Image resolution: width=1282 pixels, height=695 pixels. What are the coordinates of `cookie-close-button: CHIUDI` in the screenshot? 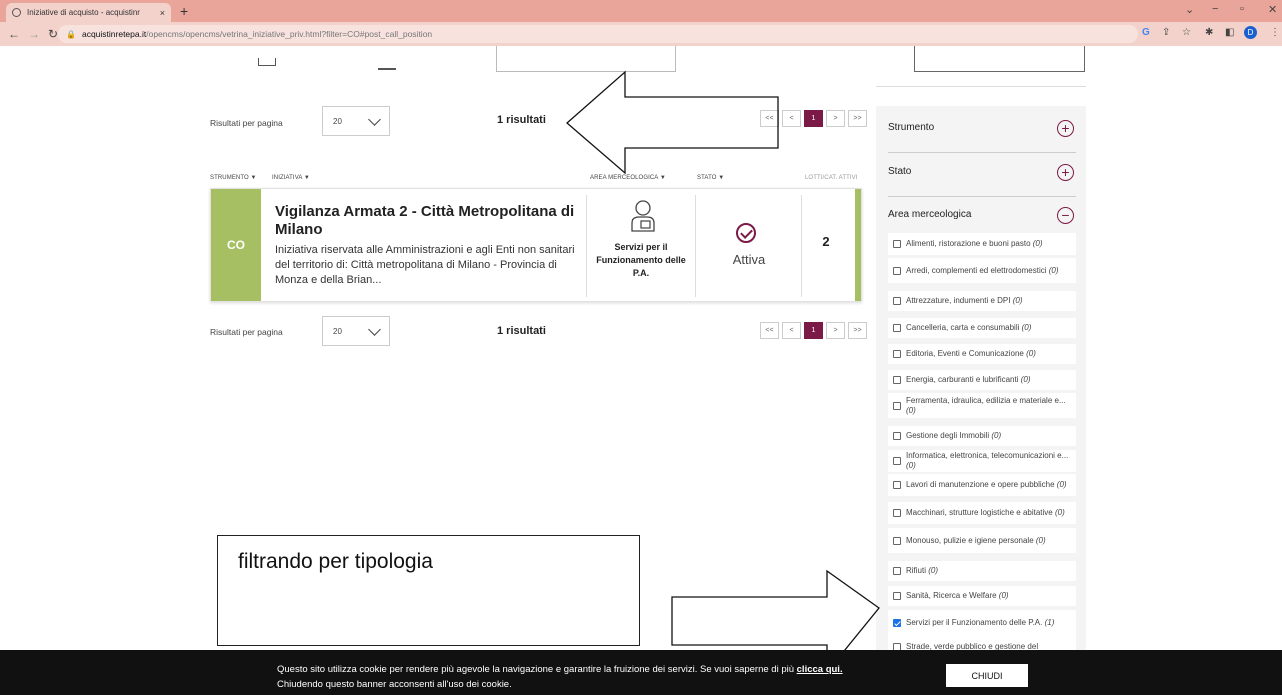 It's located at (987, 675).